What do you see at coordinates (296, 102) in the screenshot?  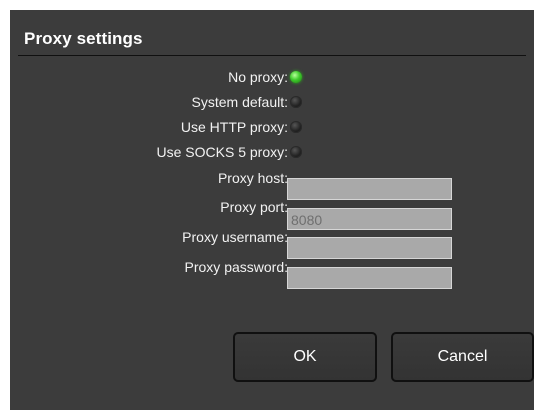 I see `system-default-radio` at bounding box center [296, 102].